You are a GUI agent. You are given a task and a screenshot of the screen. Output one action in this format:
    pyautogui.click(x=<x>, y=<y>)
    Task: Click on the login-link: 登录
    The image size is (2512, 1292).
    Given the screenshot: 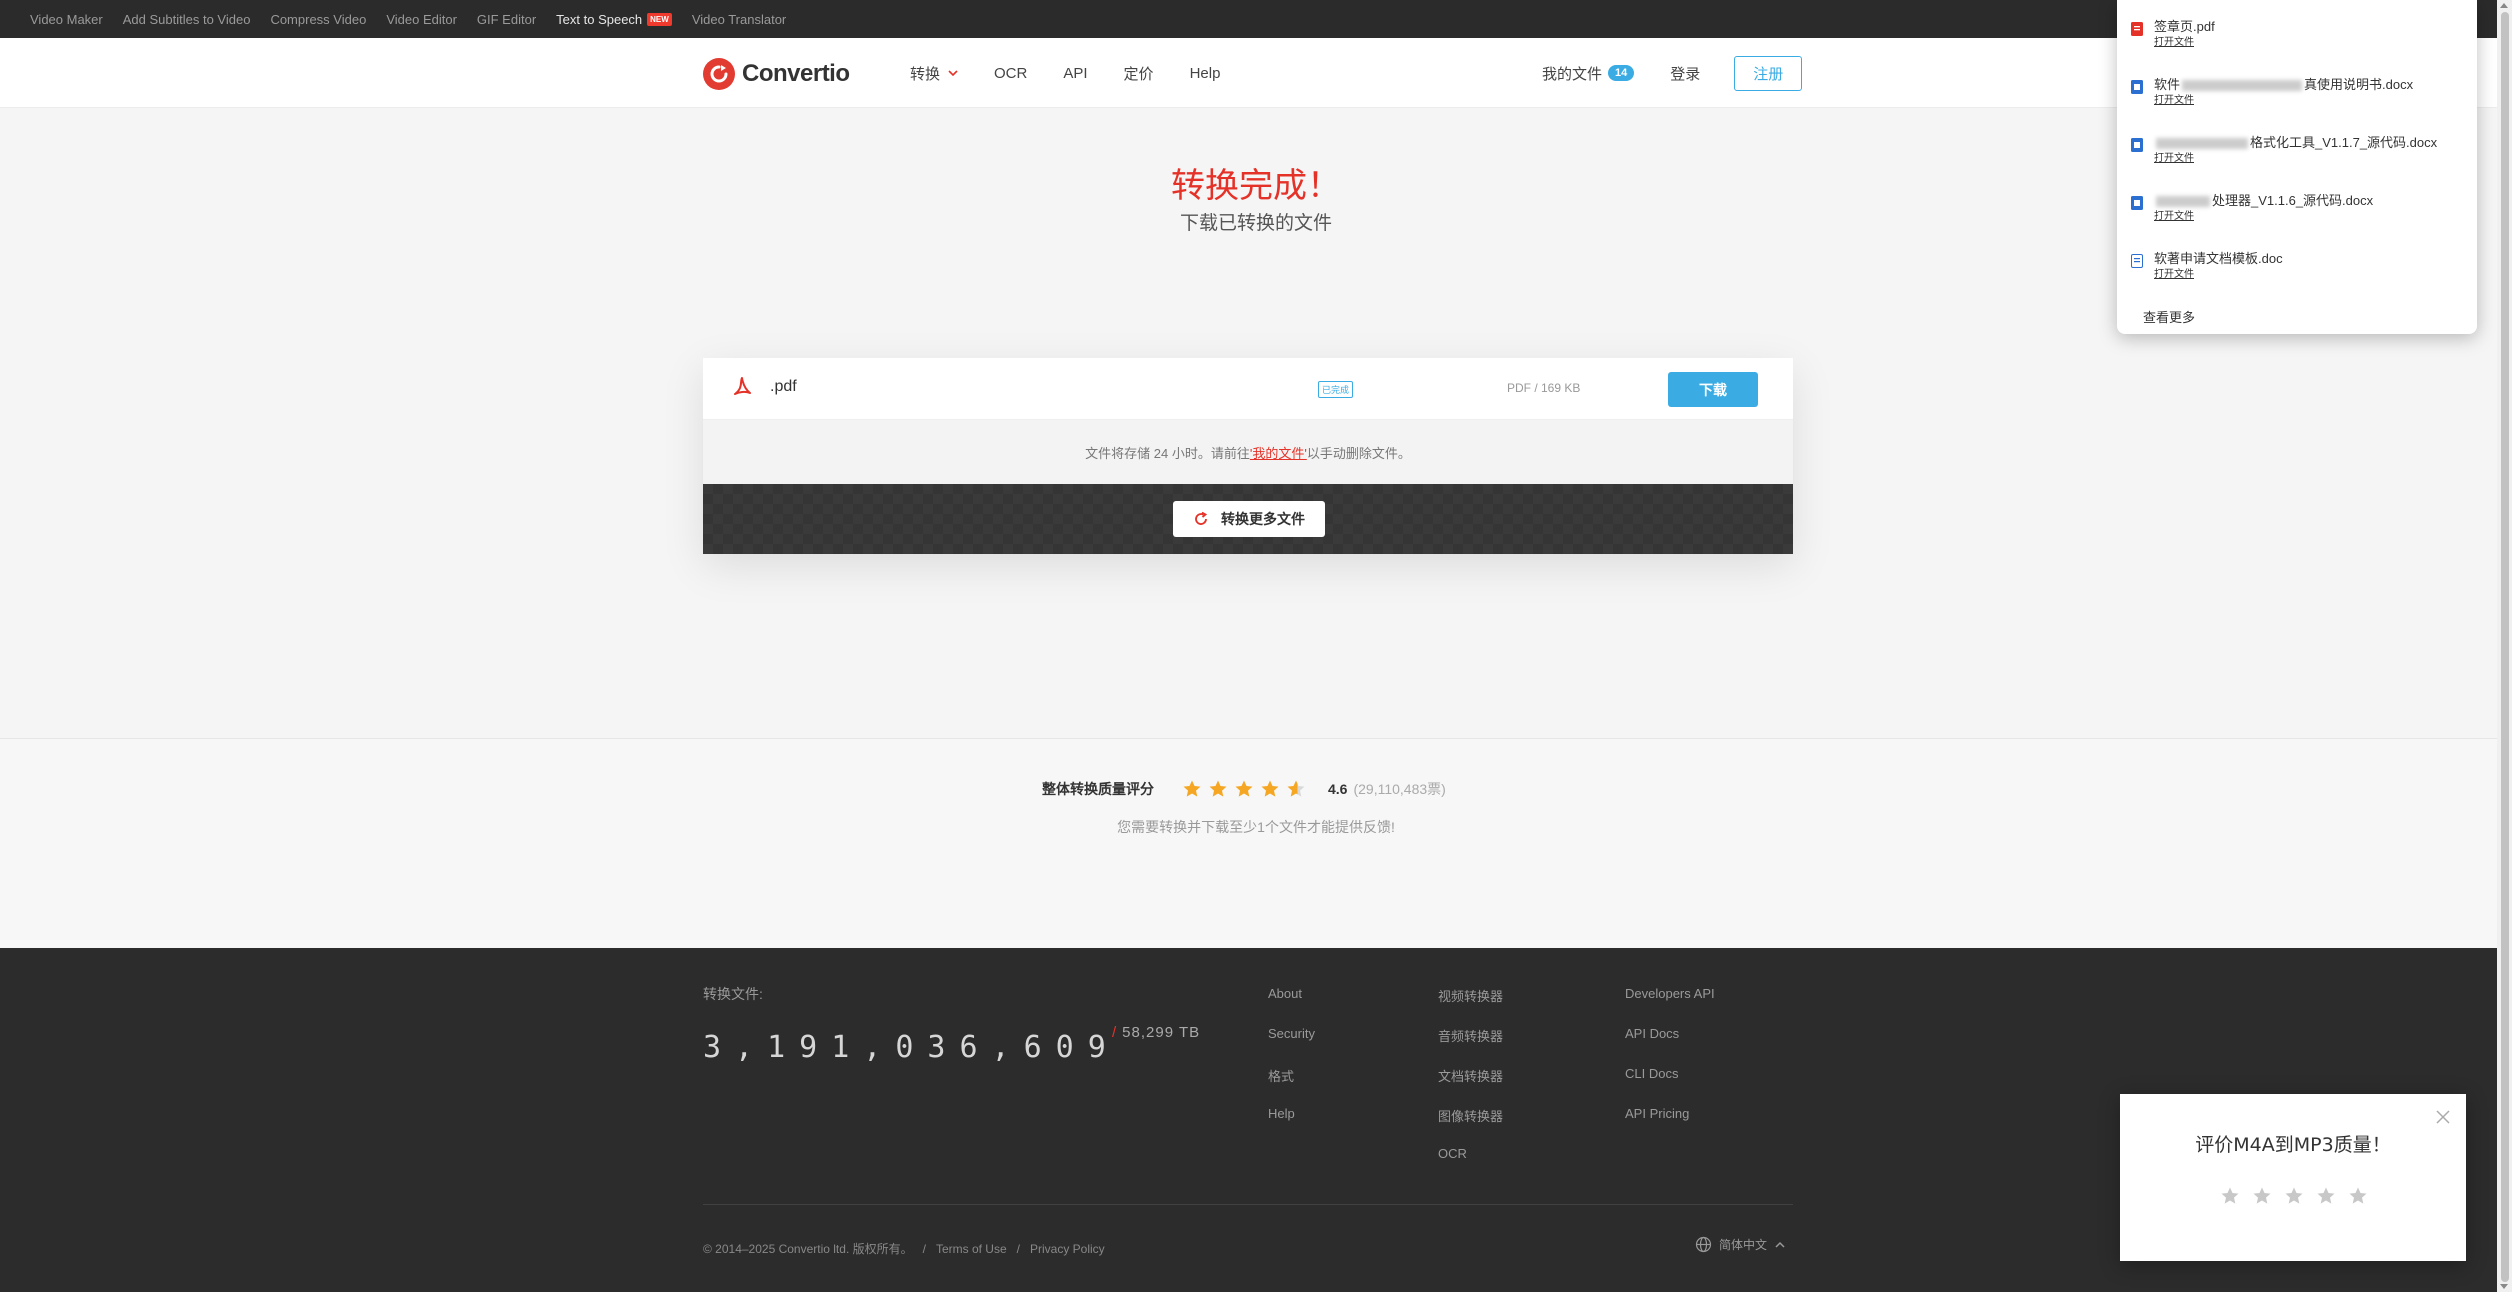 What is the action you would take?
    pyautogui.click(x=1685, y=73)
    